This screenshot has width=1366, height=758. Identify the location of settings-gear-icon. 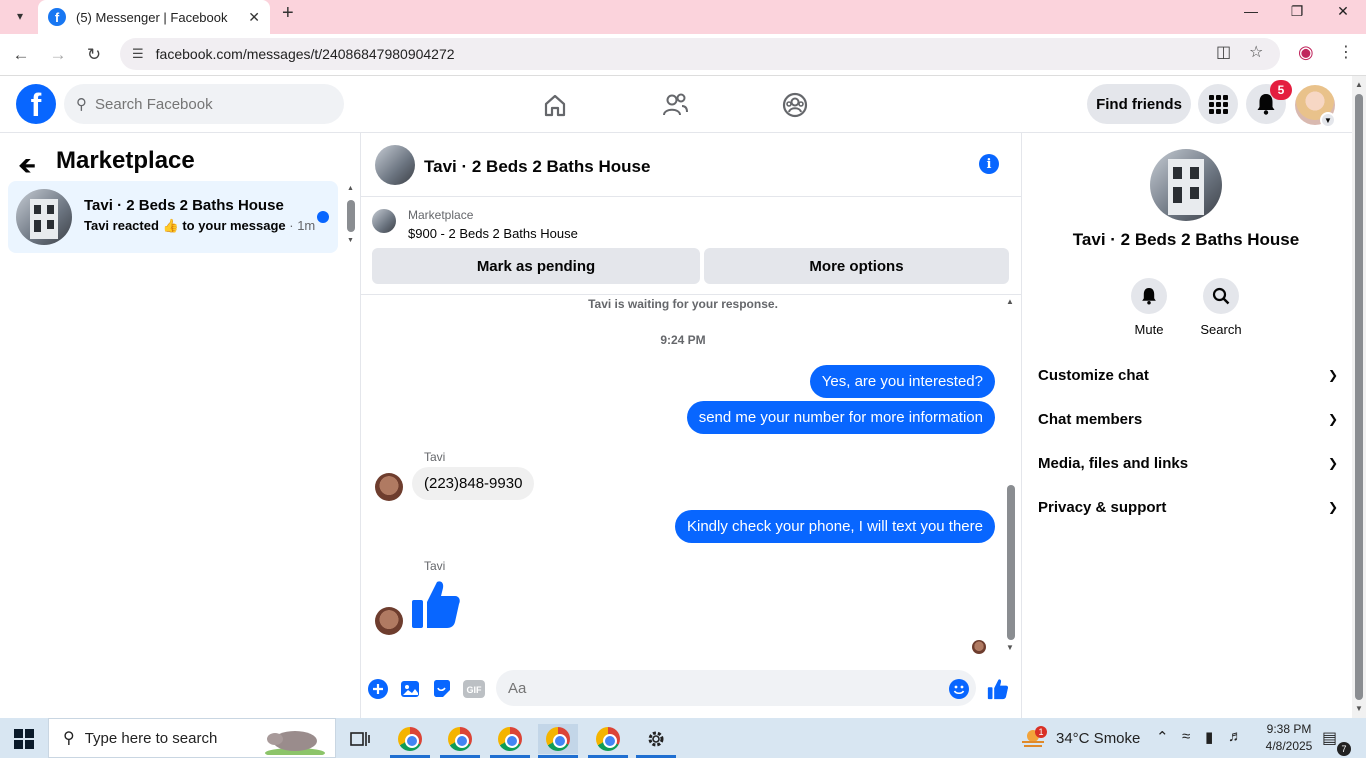
(656, 739).